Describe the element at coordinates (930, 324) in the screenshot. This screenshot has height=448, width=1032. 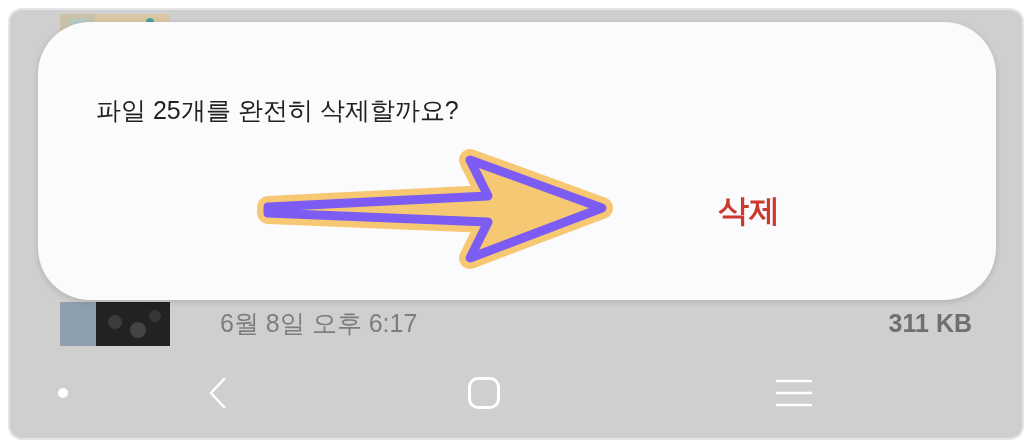
I see `file-size: 311 KB` at that location.